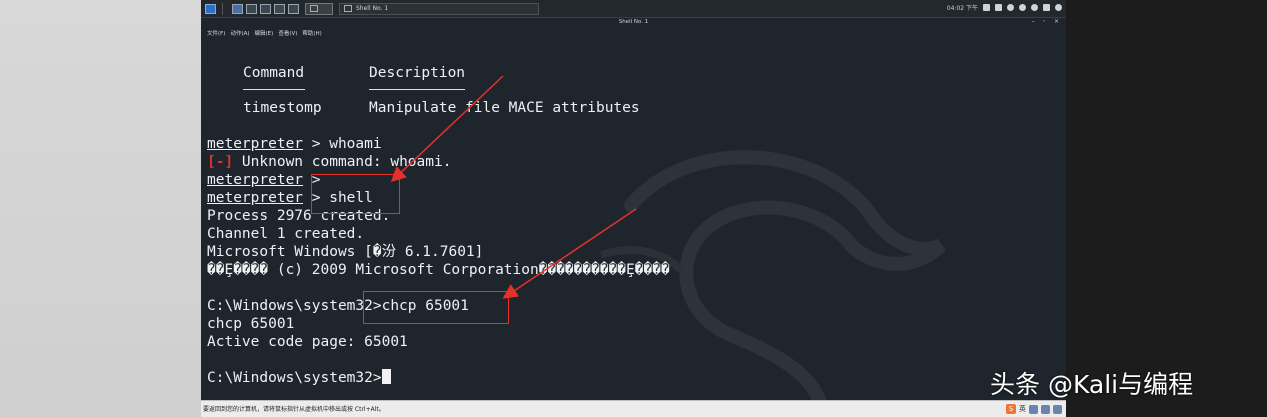 Image resolution: width=1267 pixels, height=417 pixels. What do you see at coordinates (417, 73) in the screenshot?
I see `table-header-description: Description` at bounding box center [417, 73].